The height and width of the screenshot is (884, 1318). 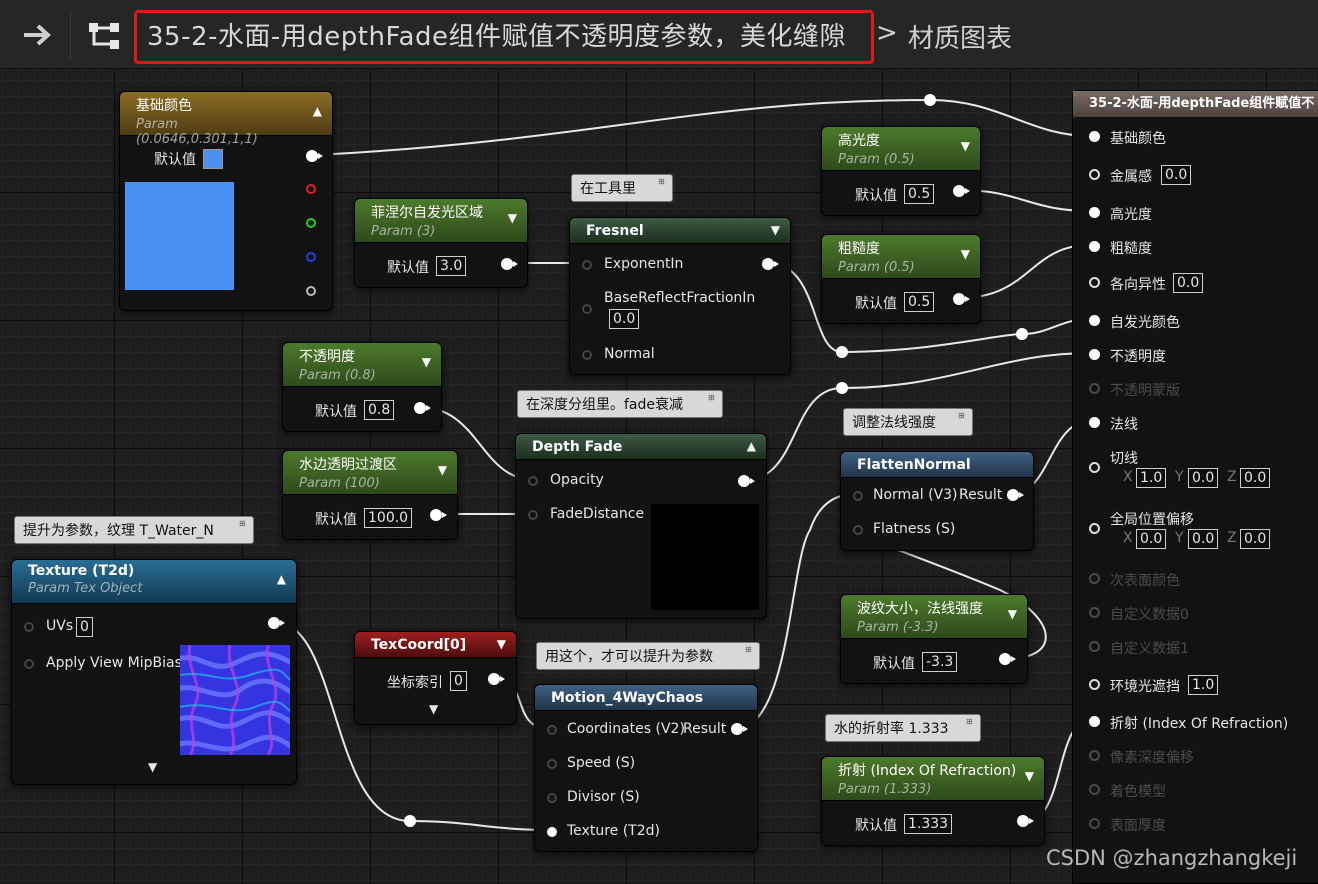 What do you see at coordinates (622, 188) in the screenshot?
I see `comment-bubble-fresnel: 在工具里 ⊞` at bounding box center [622, 188].